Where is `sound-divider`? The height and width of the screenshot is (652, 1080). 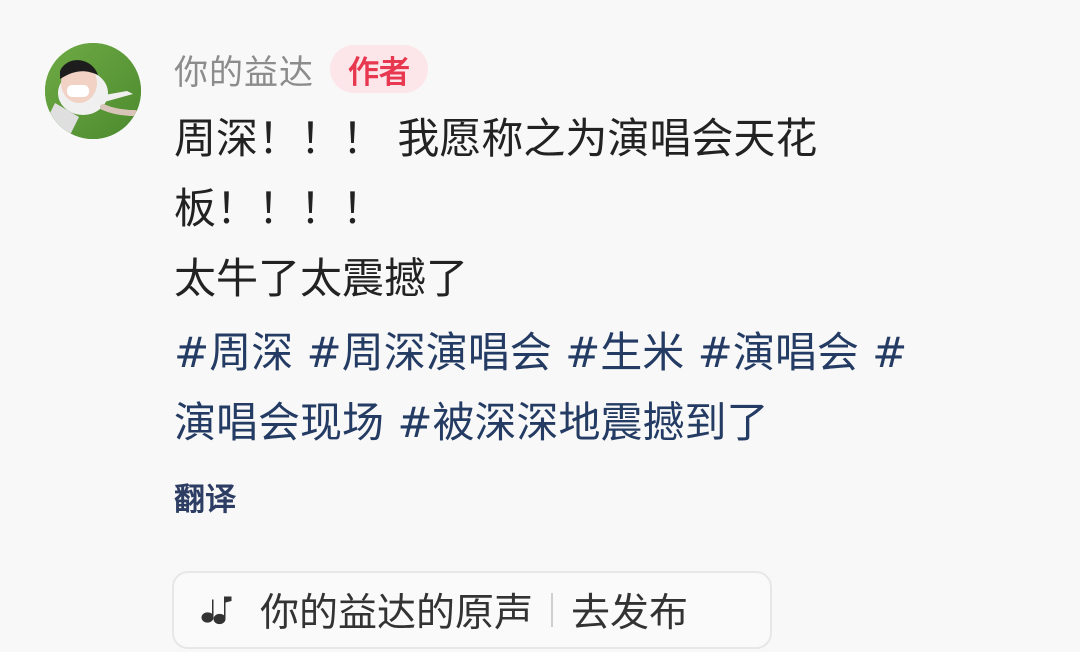
sound-divider is located at coordinates (552, 610).